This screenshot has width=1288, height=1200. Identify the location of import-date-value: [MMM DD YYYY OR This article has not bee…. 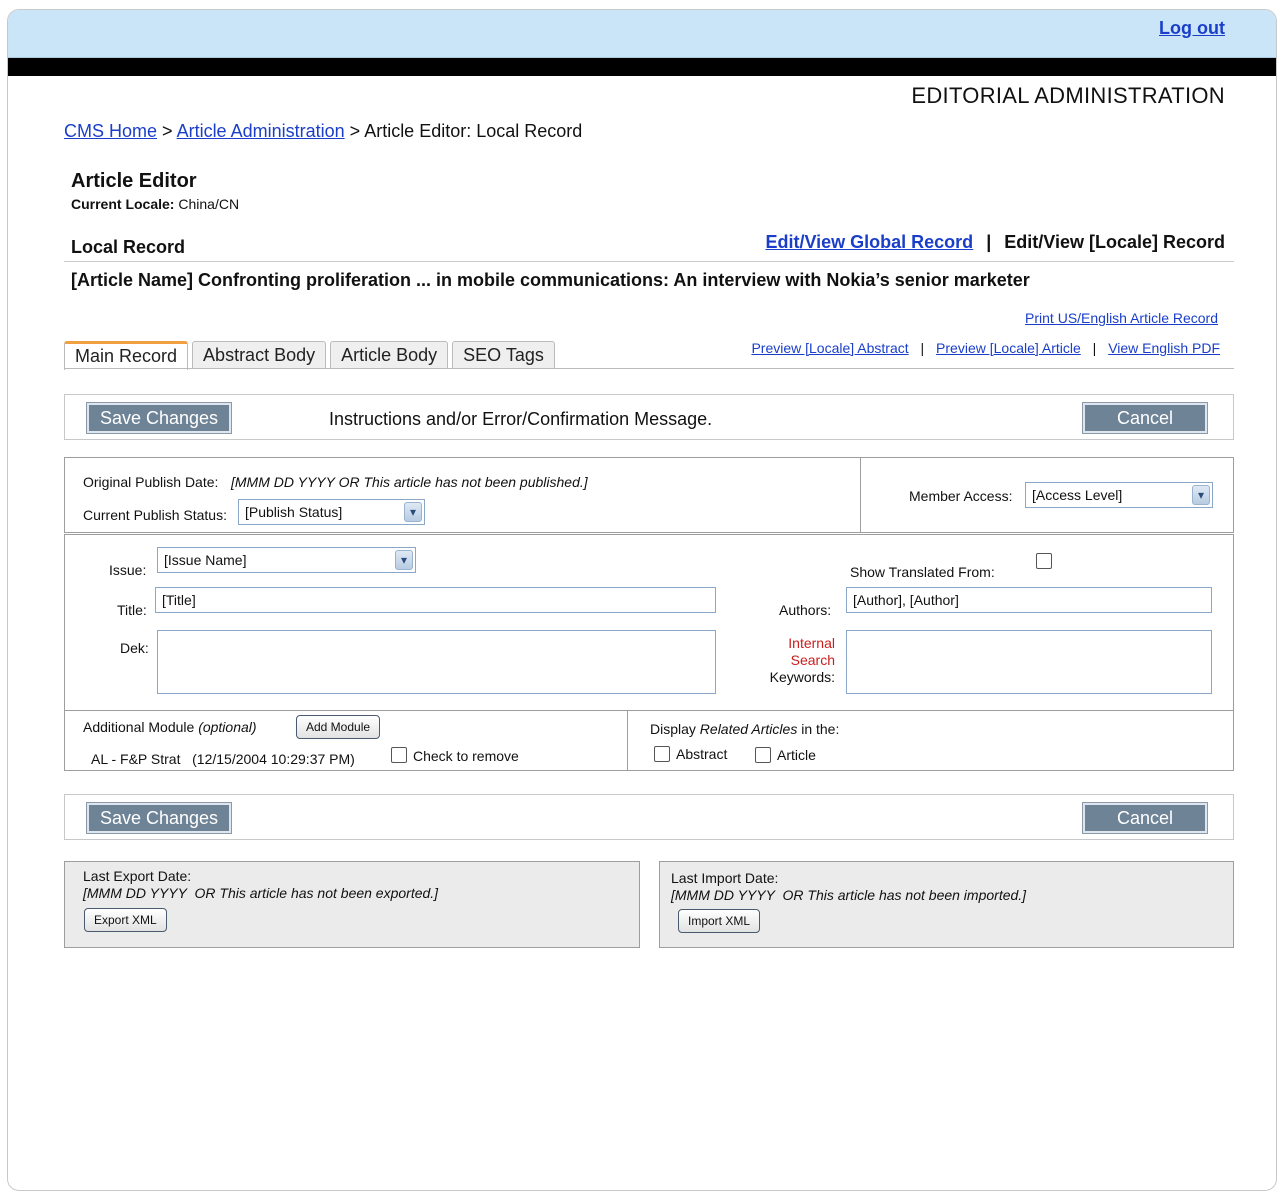
(849, 895).